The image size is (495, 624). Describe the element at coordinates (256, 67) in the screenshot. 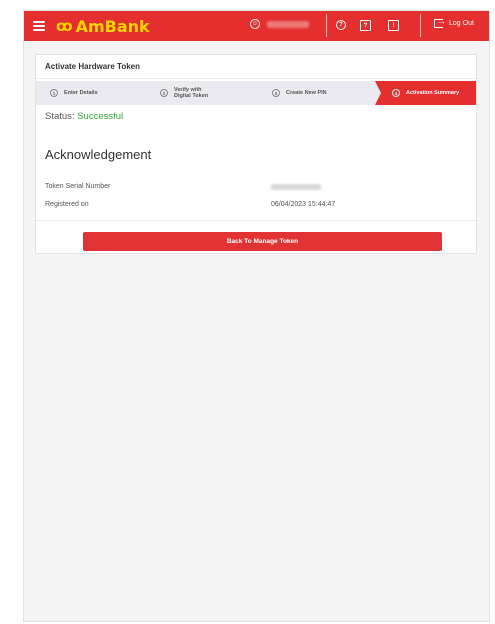

I see `page-title: Activate Hardware Token` at that location.